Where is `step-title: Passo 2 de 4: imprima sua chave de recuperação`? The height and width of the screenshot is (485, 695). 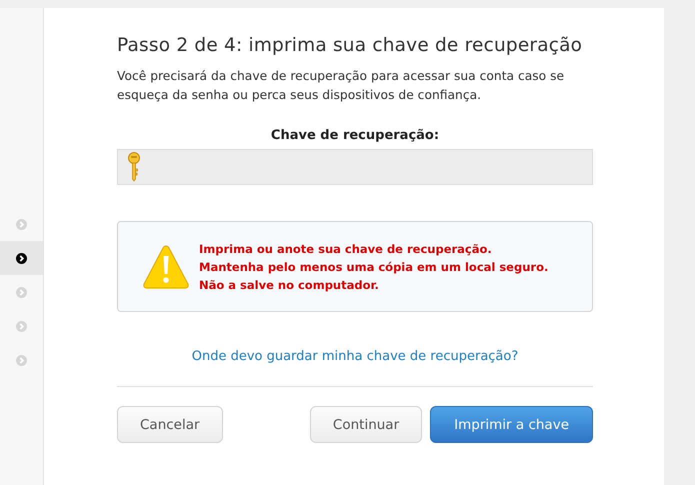
step-title: Passo 2 de 4: imprima sua chave de recuperação is located at coordinates (350, 45).